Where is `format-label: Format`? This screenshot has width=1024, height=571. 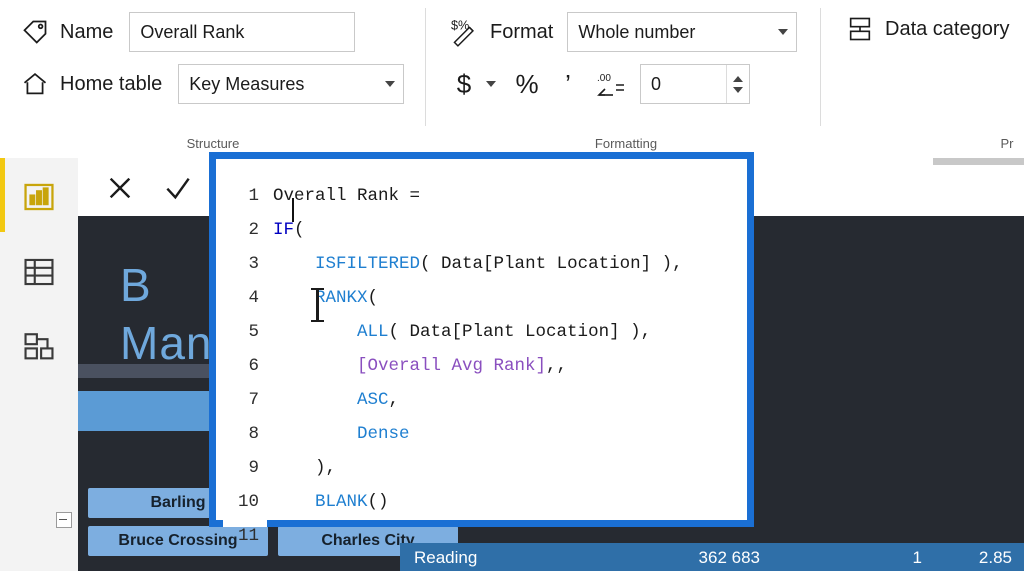
format-label: Format is located at coordinates (522, 31).